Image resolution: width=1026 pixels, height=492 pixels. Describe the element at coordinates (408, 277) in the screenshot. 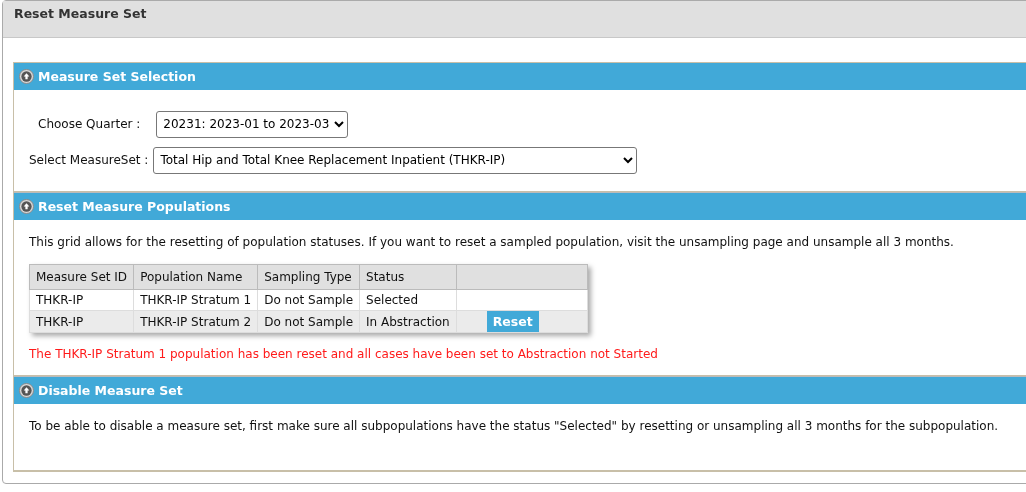

I see `column-header: Status` at that location.